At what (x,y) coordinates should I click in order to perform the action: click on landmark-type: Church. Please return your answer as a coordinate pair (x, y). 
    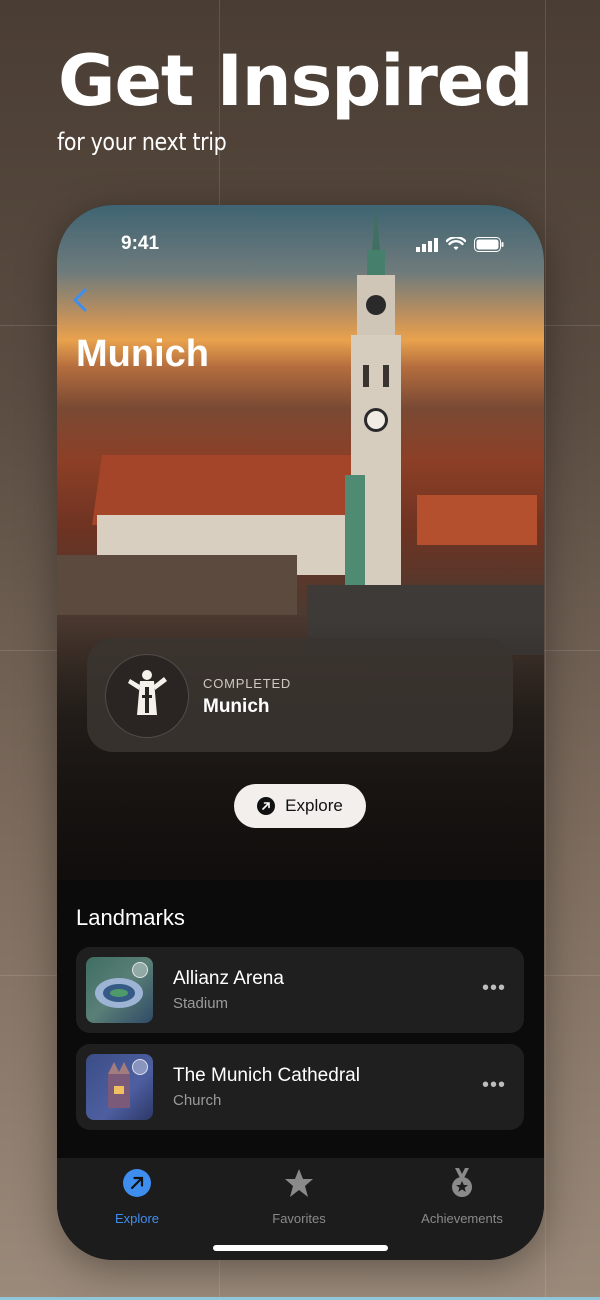
    Looking at the image, I should click on (197, 1100).